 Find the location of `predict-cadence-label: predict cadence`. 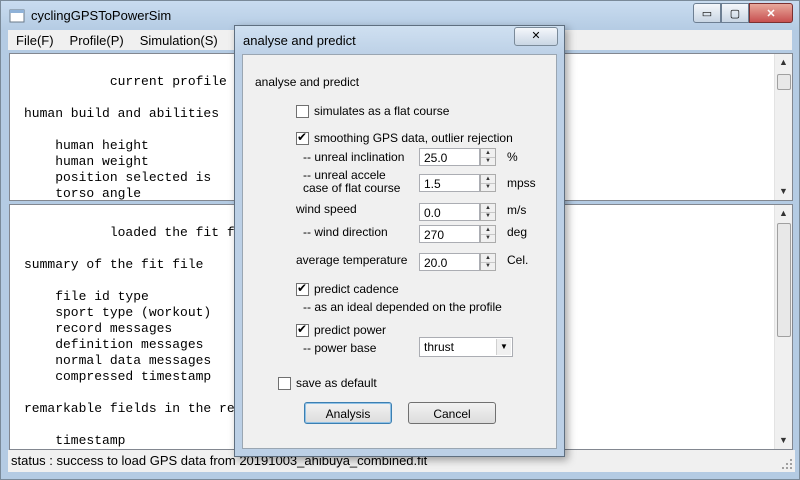

predict-cadence-label: predict cadence is located at coordinates (356, 289).